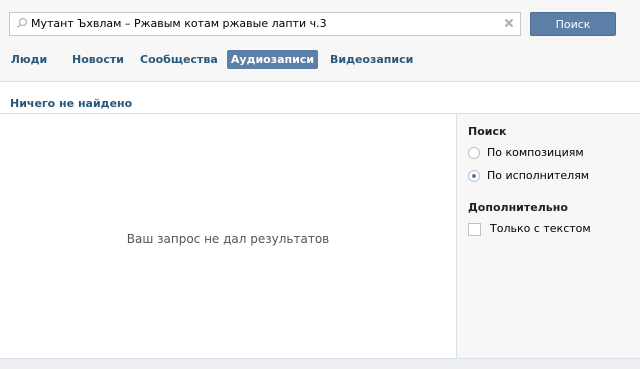 Image resolution: width=640 pixels, height=369 pixels. Describe the element at coordinates (474, 176) in the screenshot. I see `radio-button-checked` at that location.